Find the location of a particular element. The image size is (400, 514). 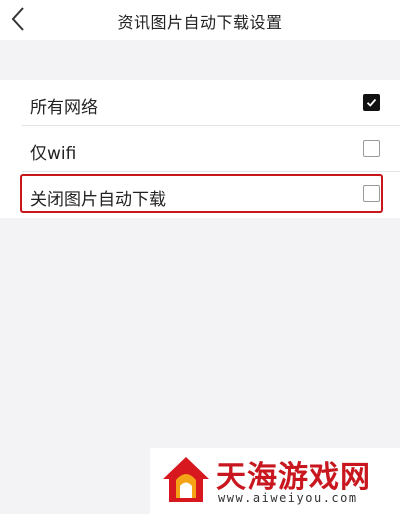

house-logo-icon is located at coordinates (186, 480).